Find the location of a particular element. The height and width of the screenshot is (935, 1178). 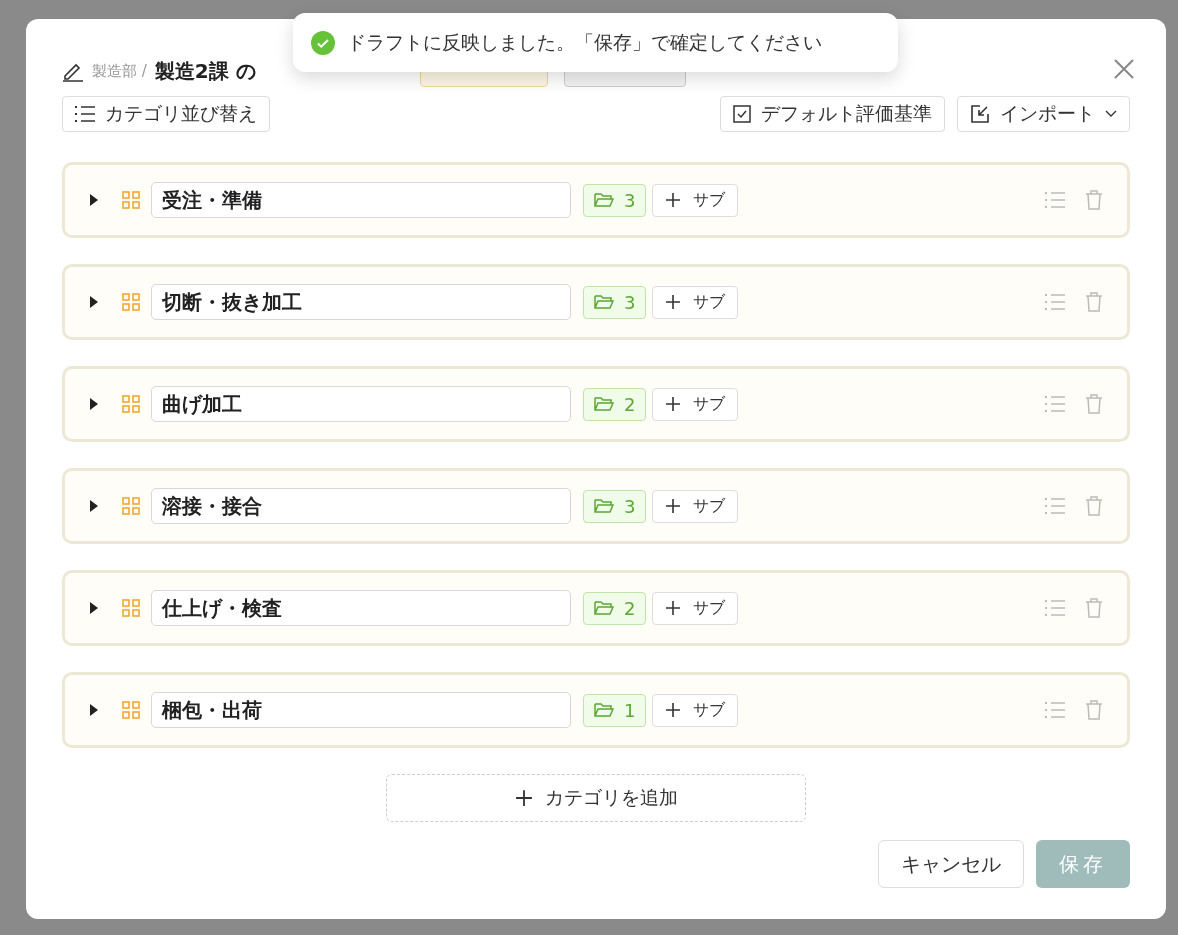

category-name-field: 梱包・出荷 is located at coordinates (361, 710).